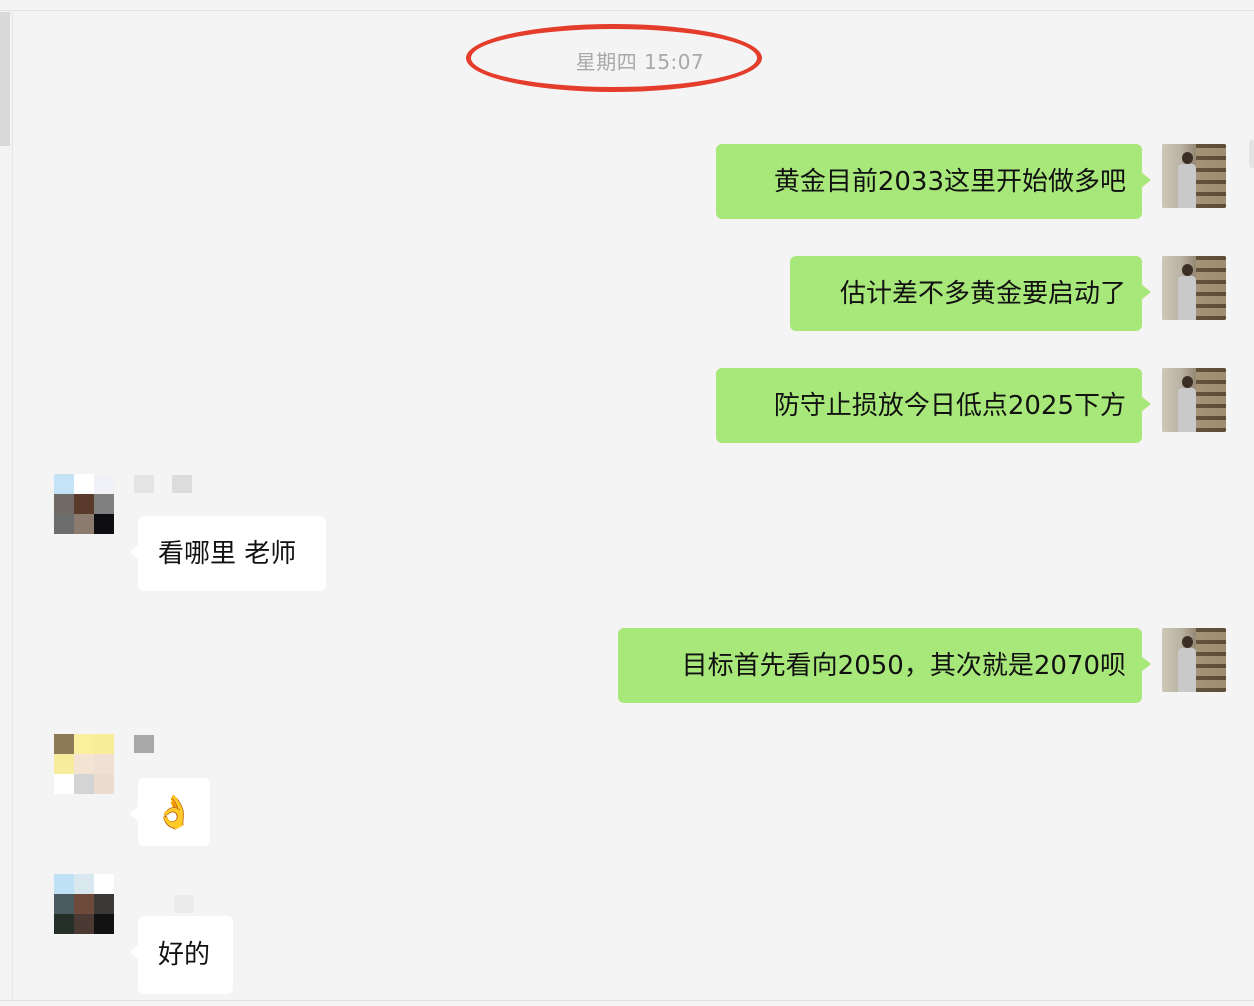 The height and width of the screenshot is (1006, 1254). Describe the element at coordinates (627, 10) in the screenshot. I see `top-divider` at that location.